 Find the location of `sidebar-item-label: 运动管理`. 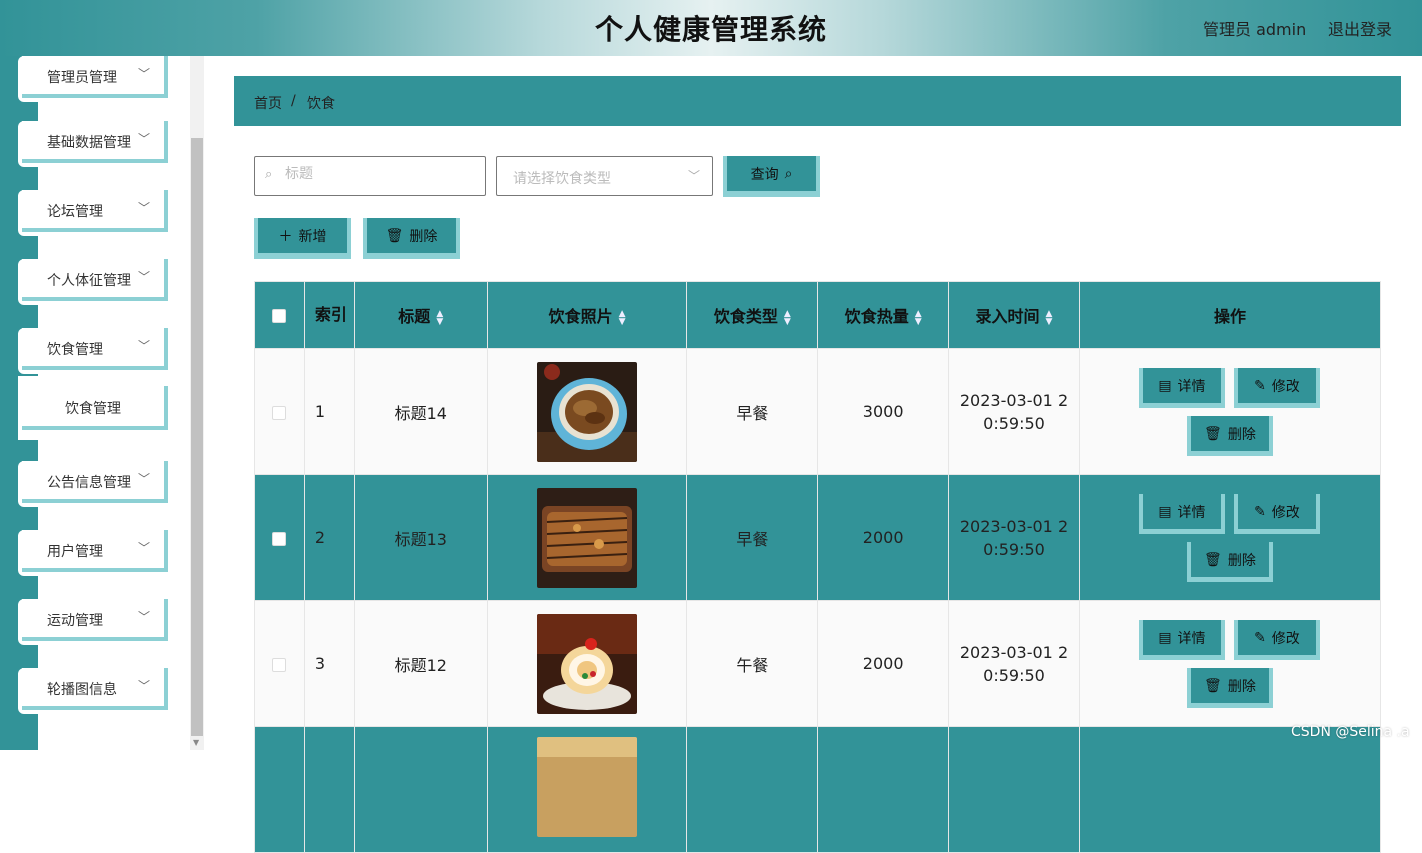

sidebar-item-label: 运动管理 is located at coordinates (75, 621).